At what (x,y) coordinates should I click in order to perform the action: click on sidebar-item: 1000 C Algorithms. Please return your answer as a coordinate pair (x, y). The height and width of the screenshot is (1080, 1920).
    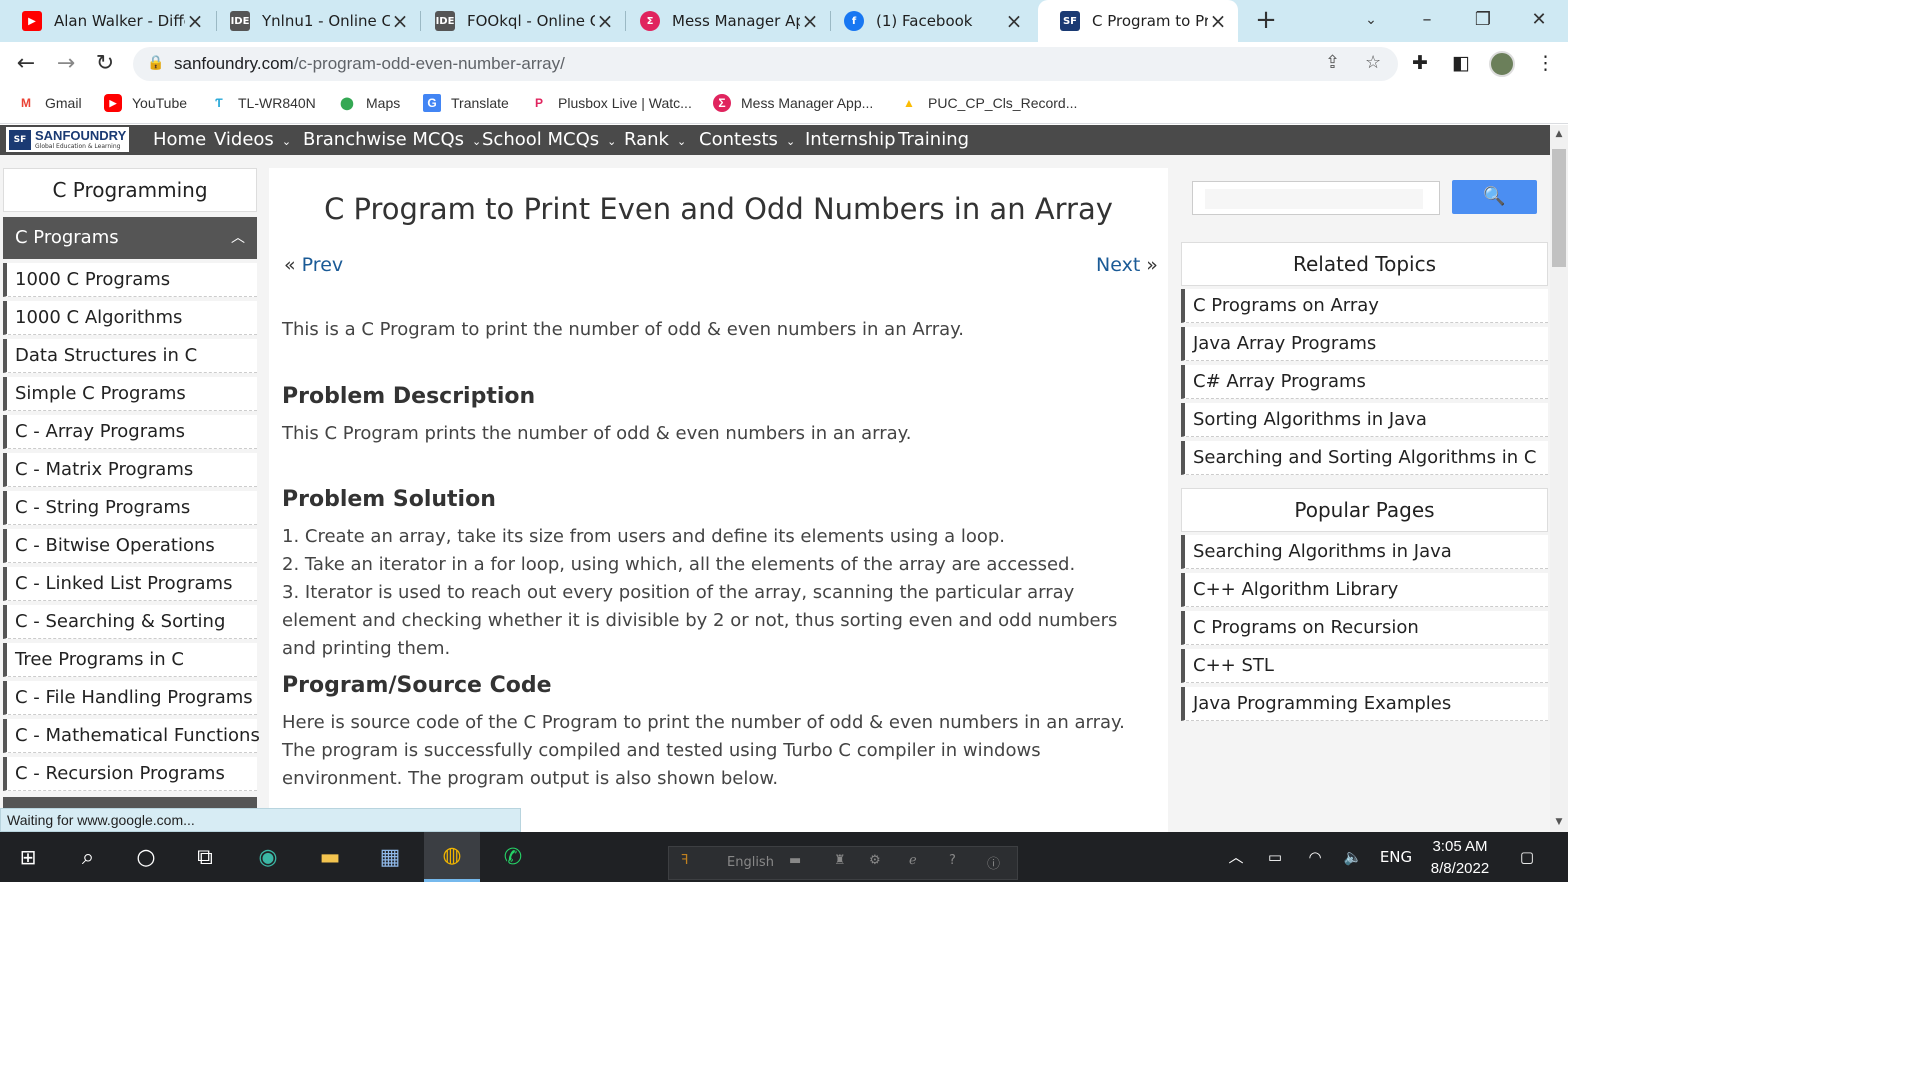
    Looking at the image, I should click on (130, 318).